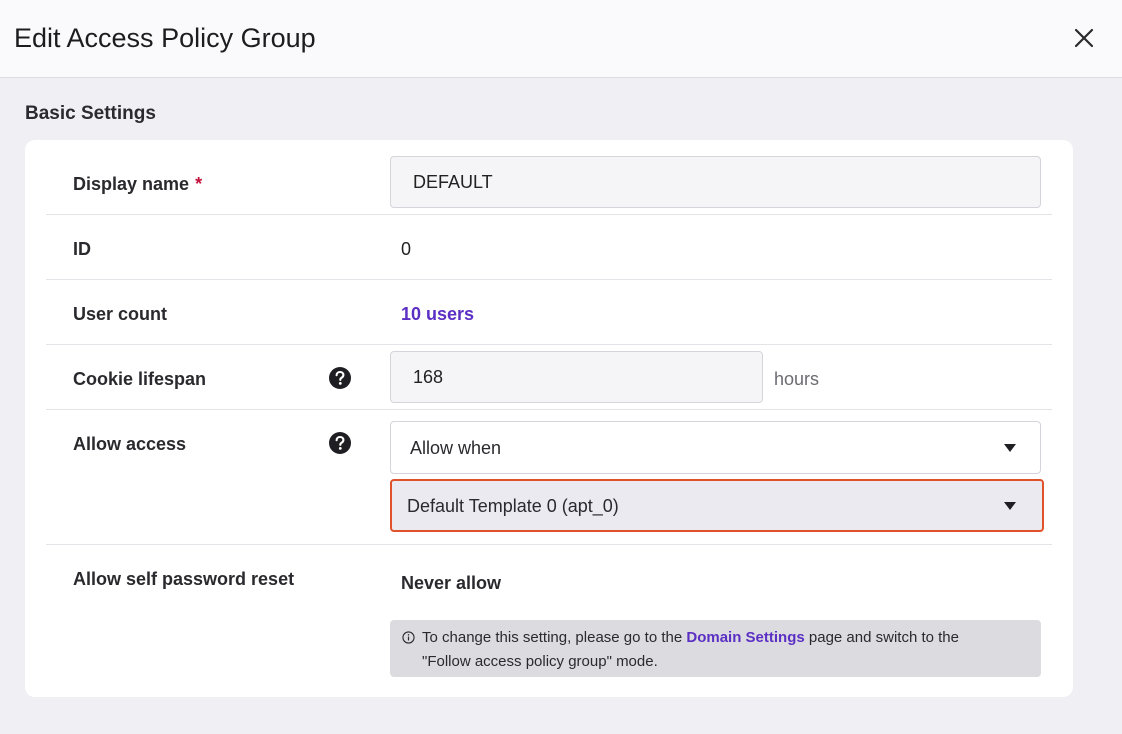 The image size is (1122, 734). What do you see at coordinates (881, 637) in the screenshot?
I see `notice-text-middle: page and switch to the` at bounding box center [881, 637].